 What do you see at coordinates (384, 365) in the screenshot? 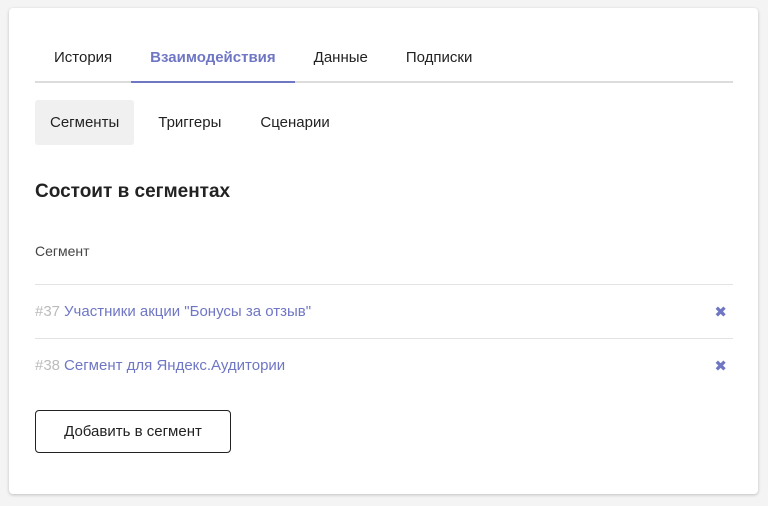
I see `table-row: #38 Сегмент для Яндекс.Аудитории ✖` at bounding box center [384, 365].